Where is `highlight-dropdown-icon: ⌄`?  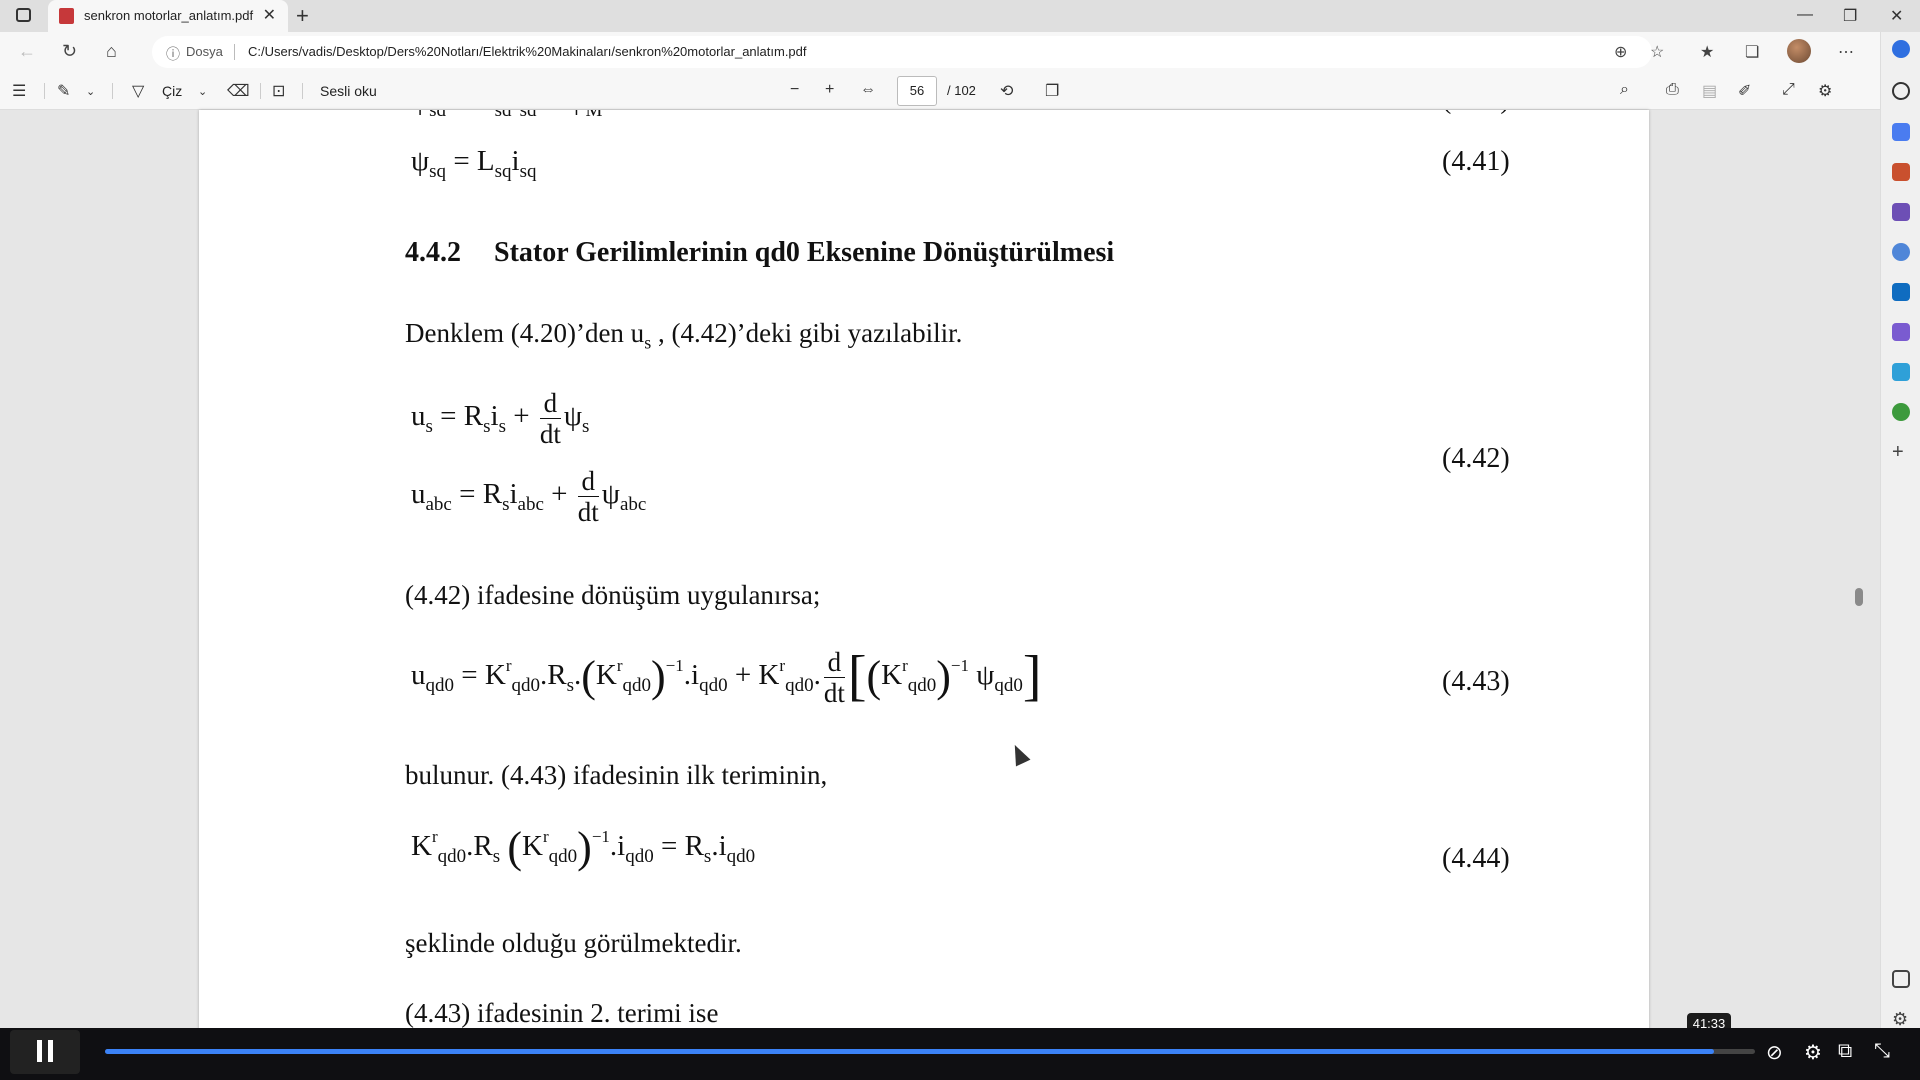
highlight-dropdown-icon: ⌄ is located at coordinates (90, 91).